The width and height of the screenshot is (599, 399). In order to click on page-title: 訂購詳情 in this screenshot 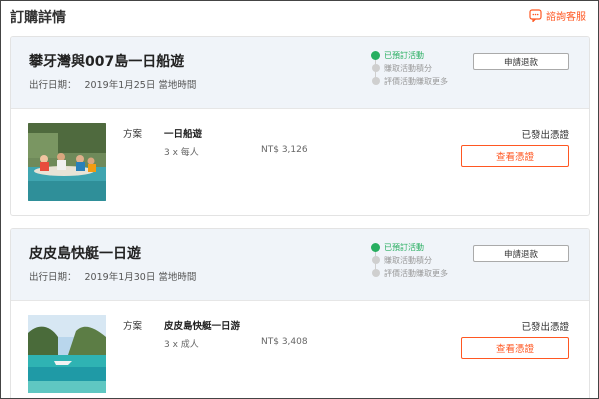, I will do `click(38, 18)`.